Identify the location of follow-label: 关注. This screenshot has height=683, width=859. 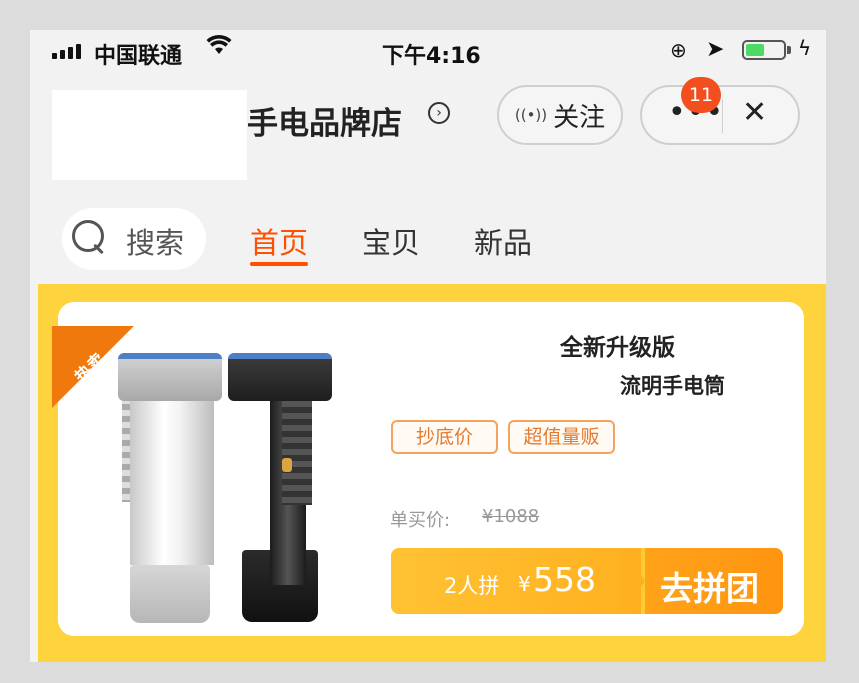
(579, 117).